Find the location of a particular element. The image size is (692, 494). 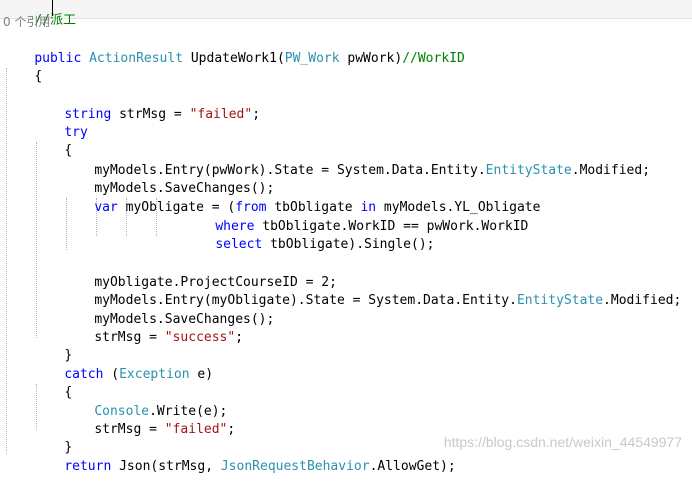

code-line: strMsg = "success"; is located at coordinates (153, 328).